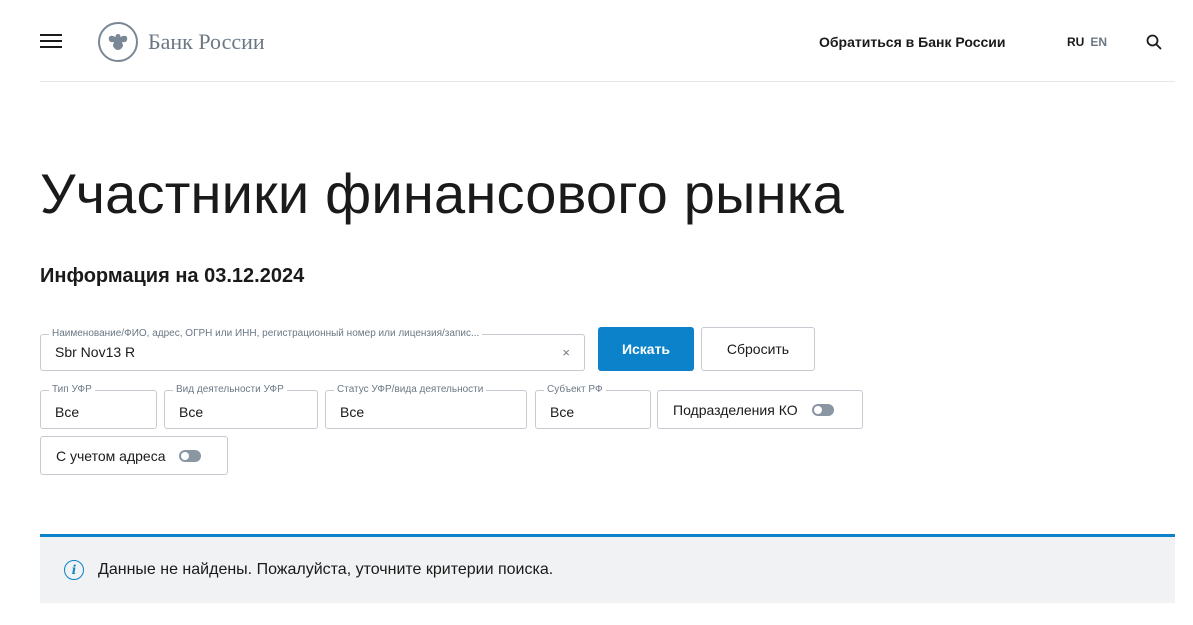 The image size is (1193, 625). I want to click on filter-legend: Статус УФР/вида деятельности, so click(410, 390).